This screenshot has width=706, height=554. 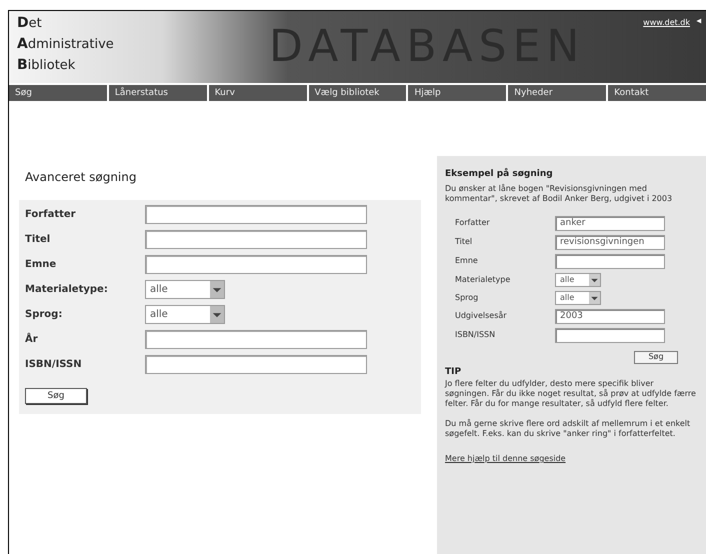 I want to click on tip-title: TIP, so click(x=453, y=372).